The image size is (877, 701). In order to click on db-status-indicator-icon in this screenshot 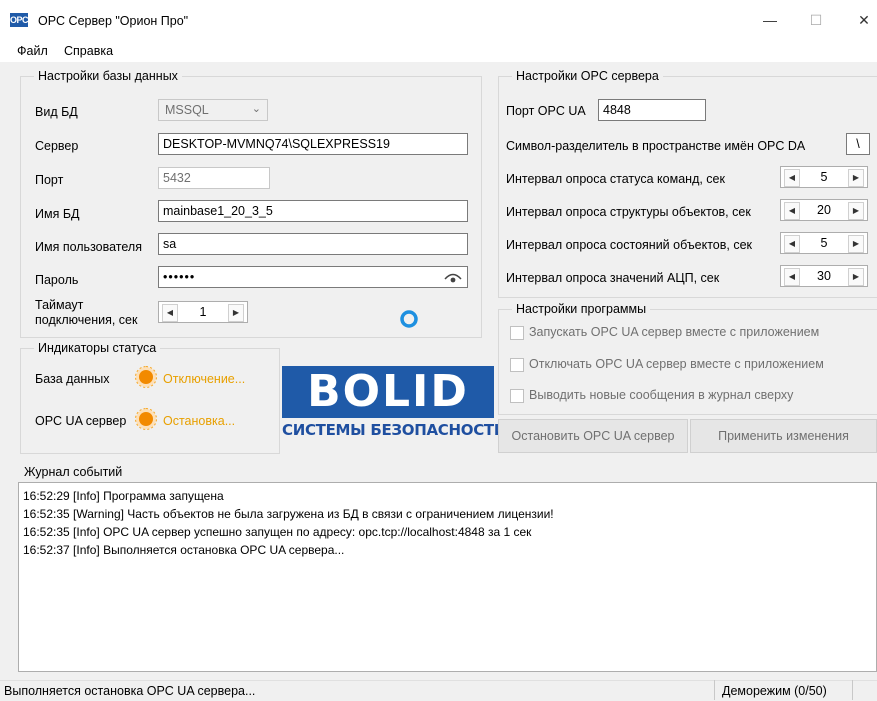, I will do `click(146, 377)`.